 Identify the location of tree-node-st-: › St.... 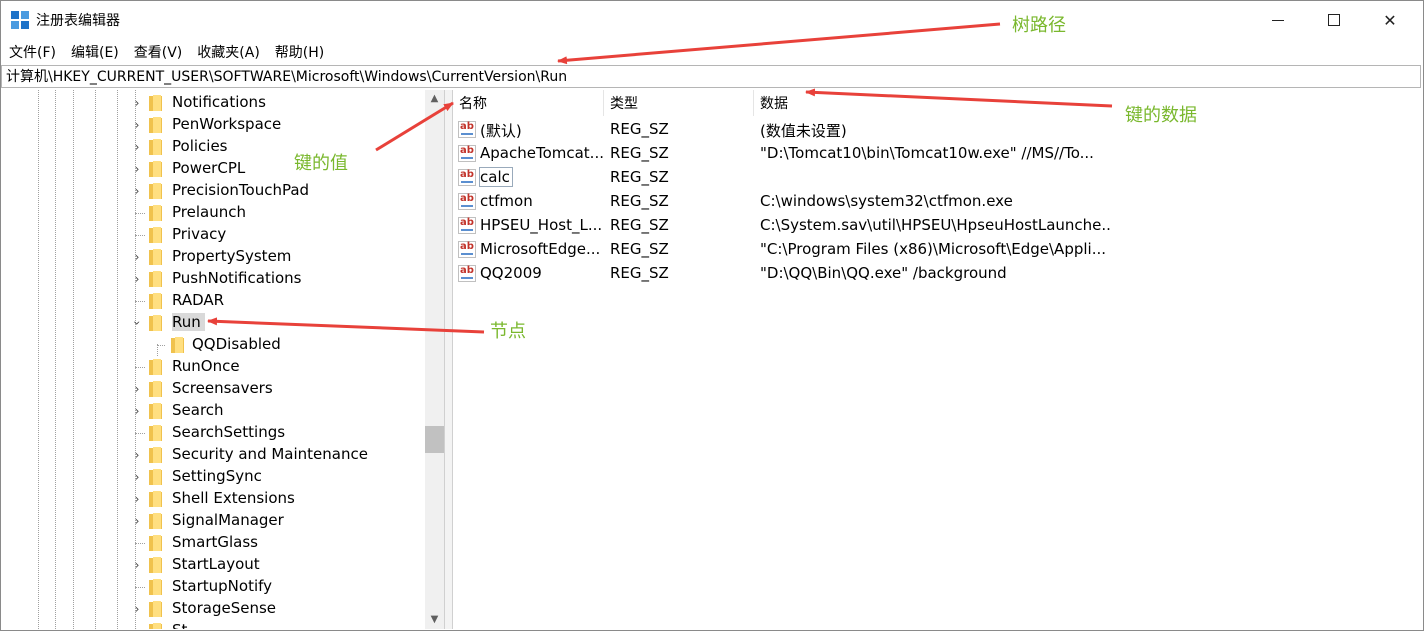
(281, 624).